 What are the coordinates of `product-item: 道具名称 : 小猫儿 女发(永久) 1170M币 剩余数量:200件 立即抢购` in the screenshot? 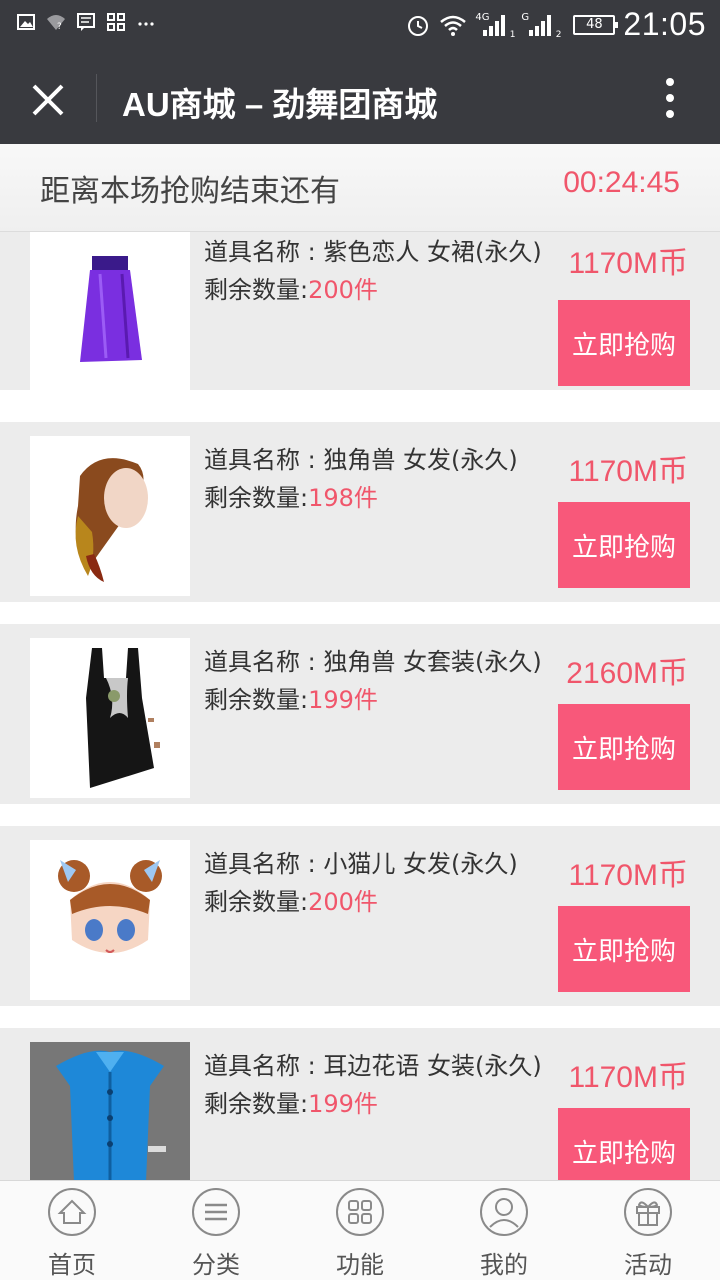 It's located at (360, 916).